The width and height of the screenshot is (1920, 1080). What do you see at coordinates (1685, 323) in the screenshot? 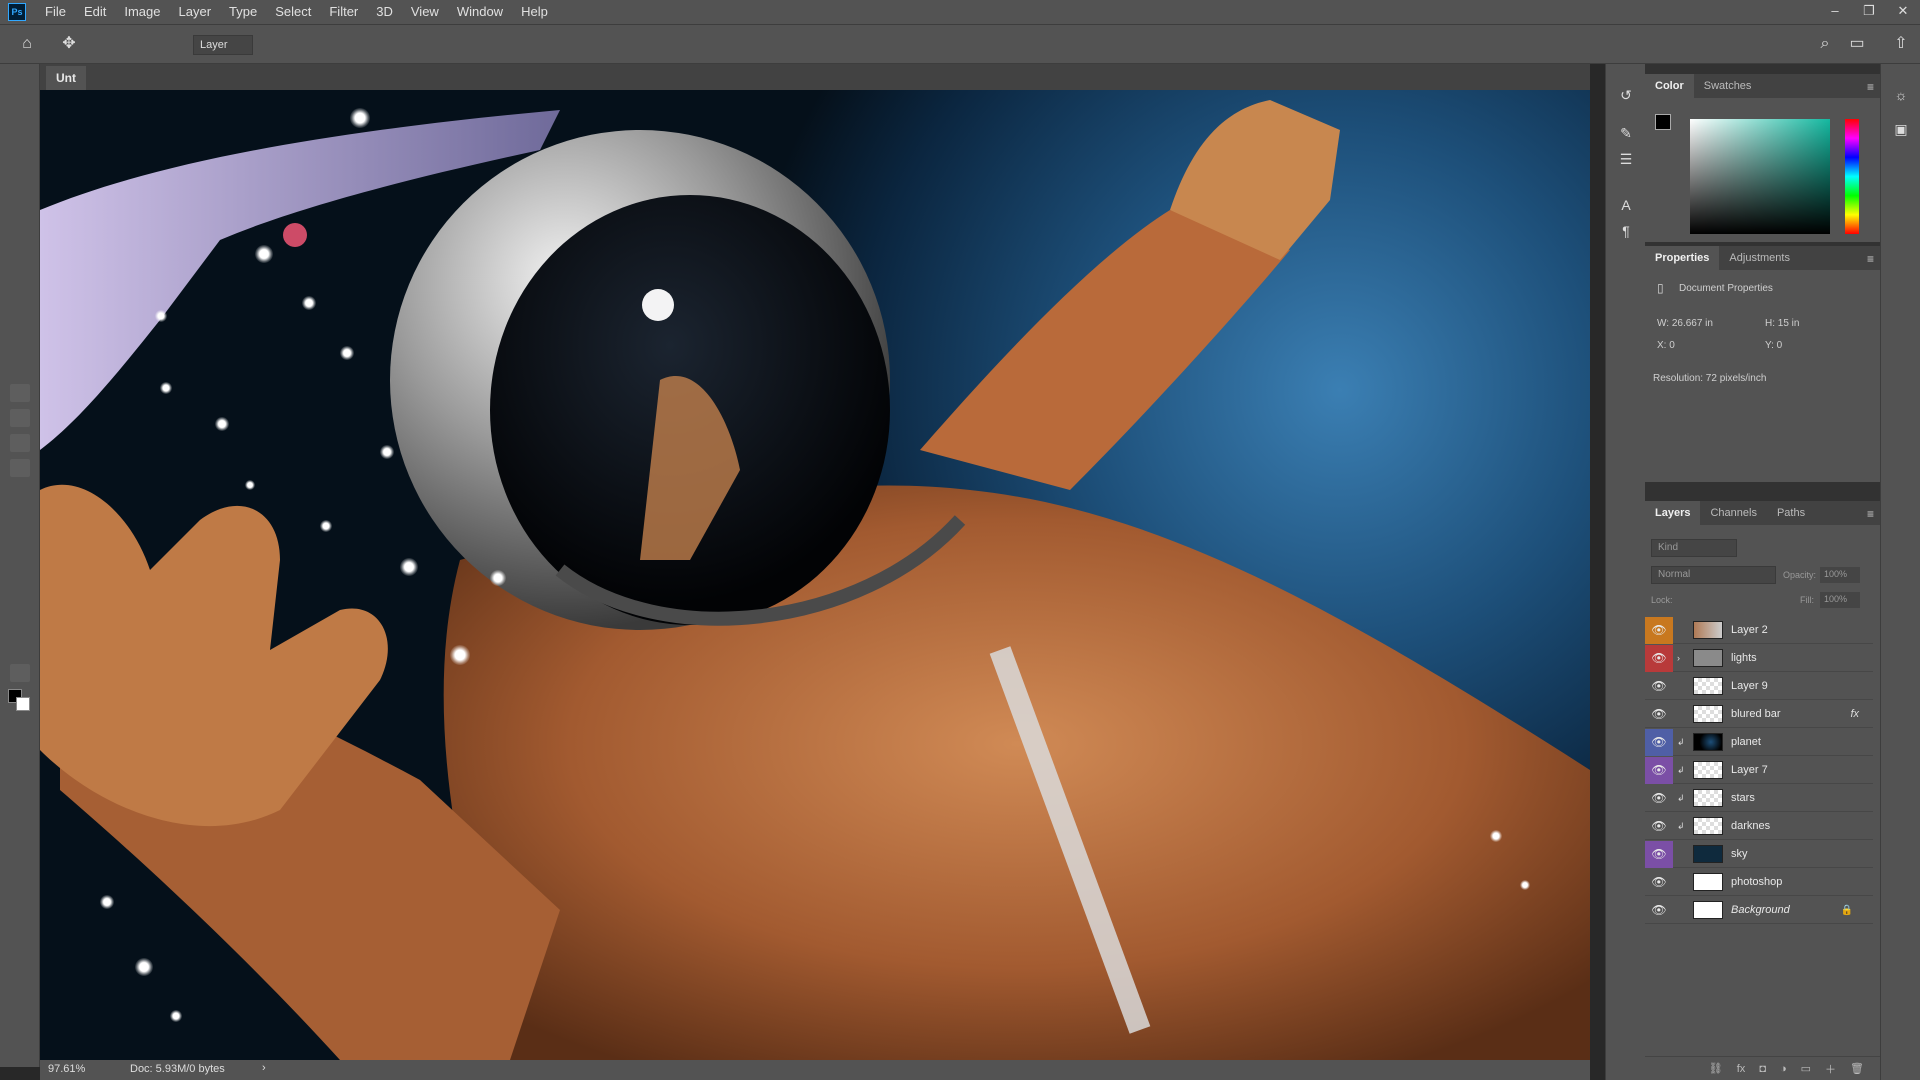
I see `prop-width: W: 26.667 in` at bounding box center [1685, 323].